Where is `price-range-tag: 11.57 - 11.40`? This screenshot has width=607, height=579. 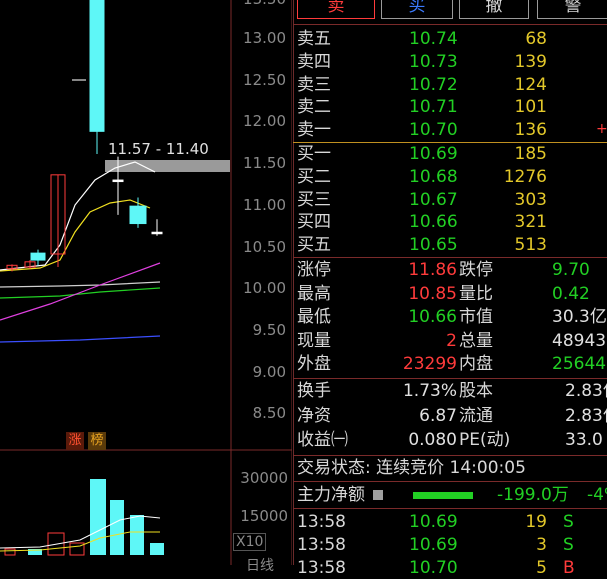 price-range-tag: 11.57 - 11.40 is located at coordinates (158, 149).